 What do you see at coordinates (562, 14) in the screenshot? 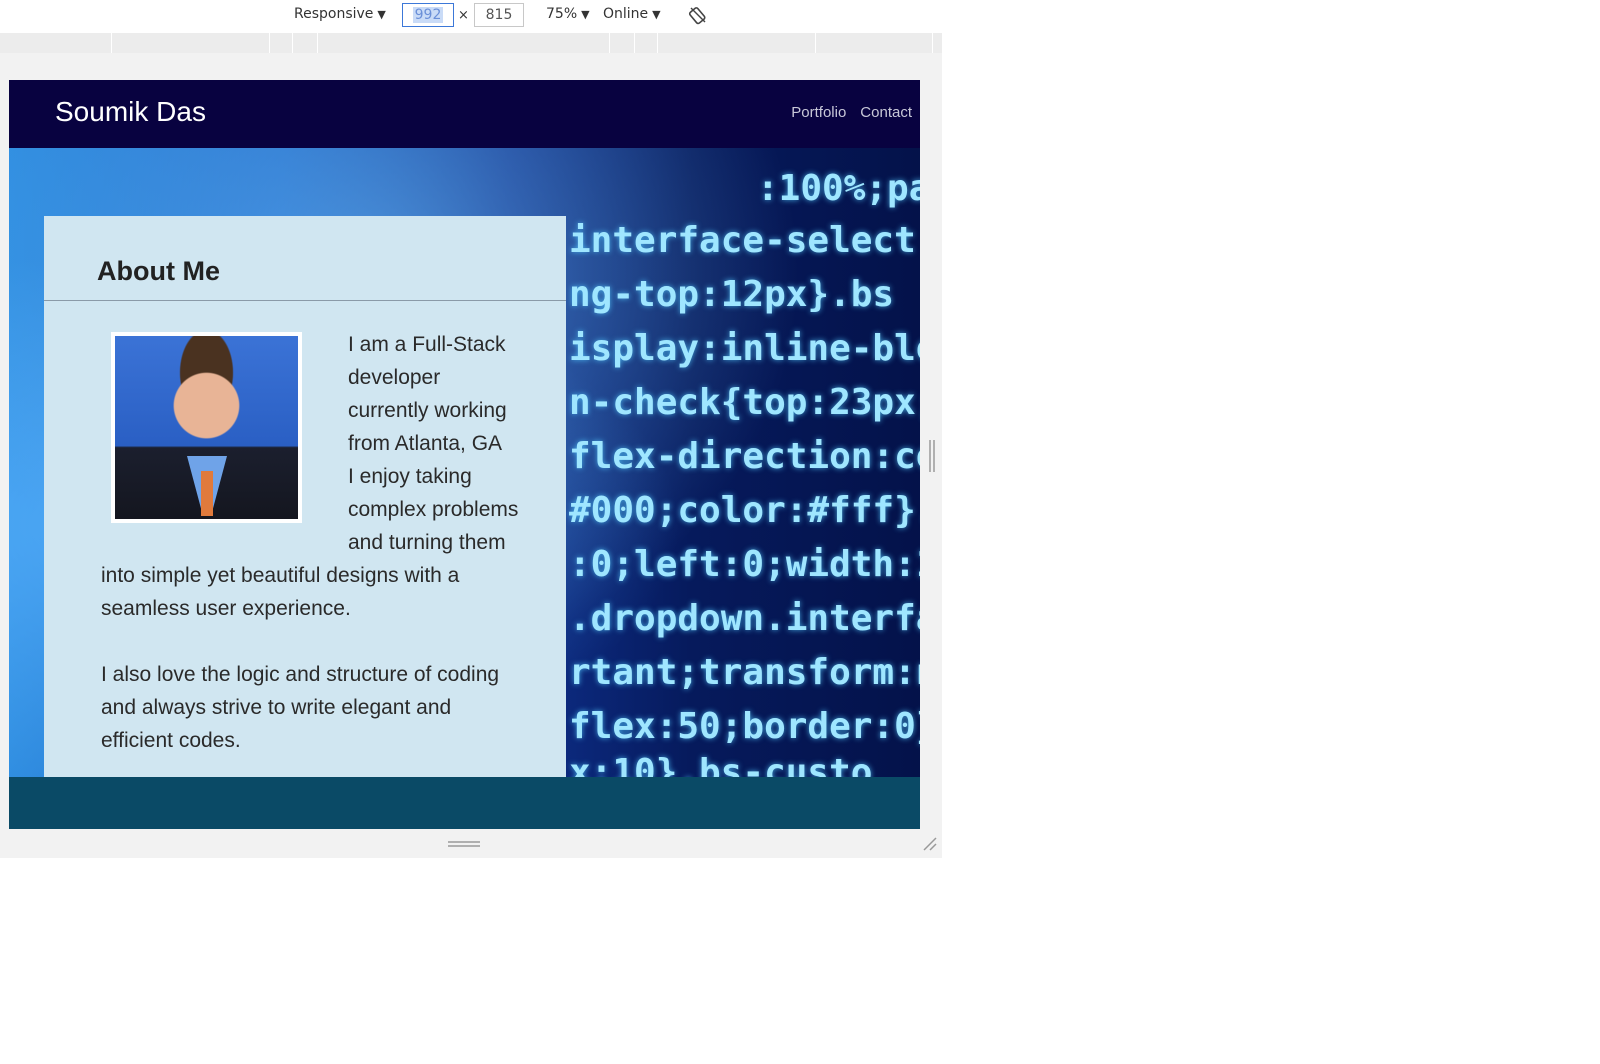
I see `zoom-label: 75%` at bounding box center [562, 14].